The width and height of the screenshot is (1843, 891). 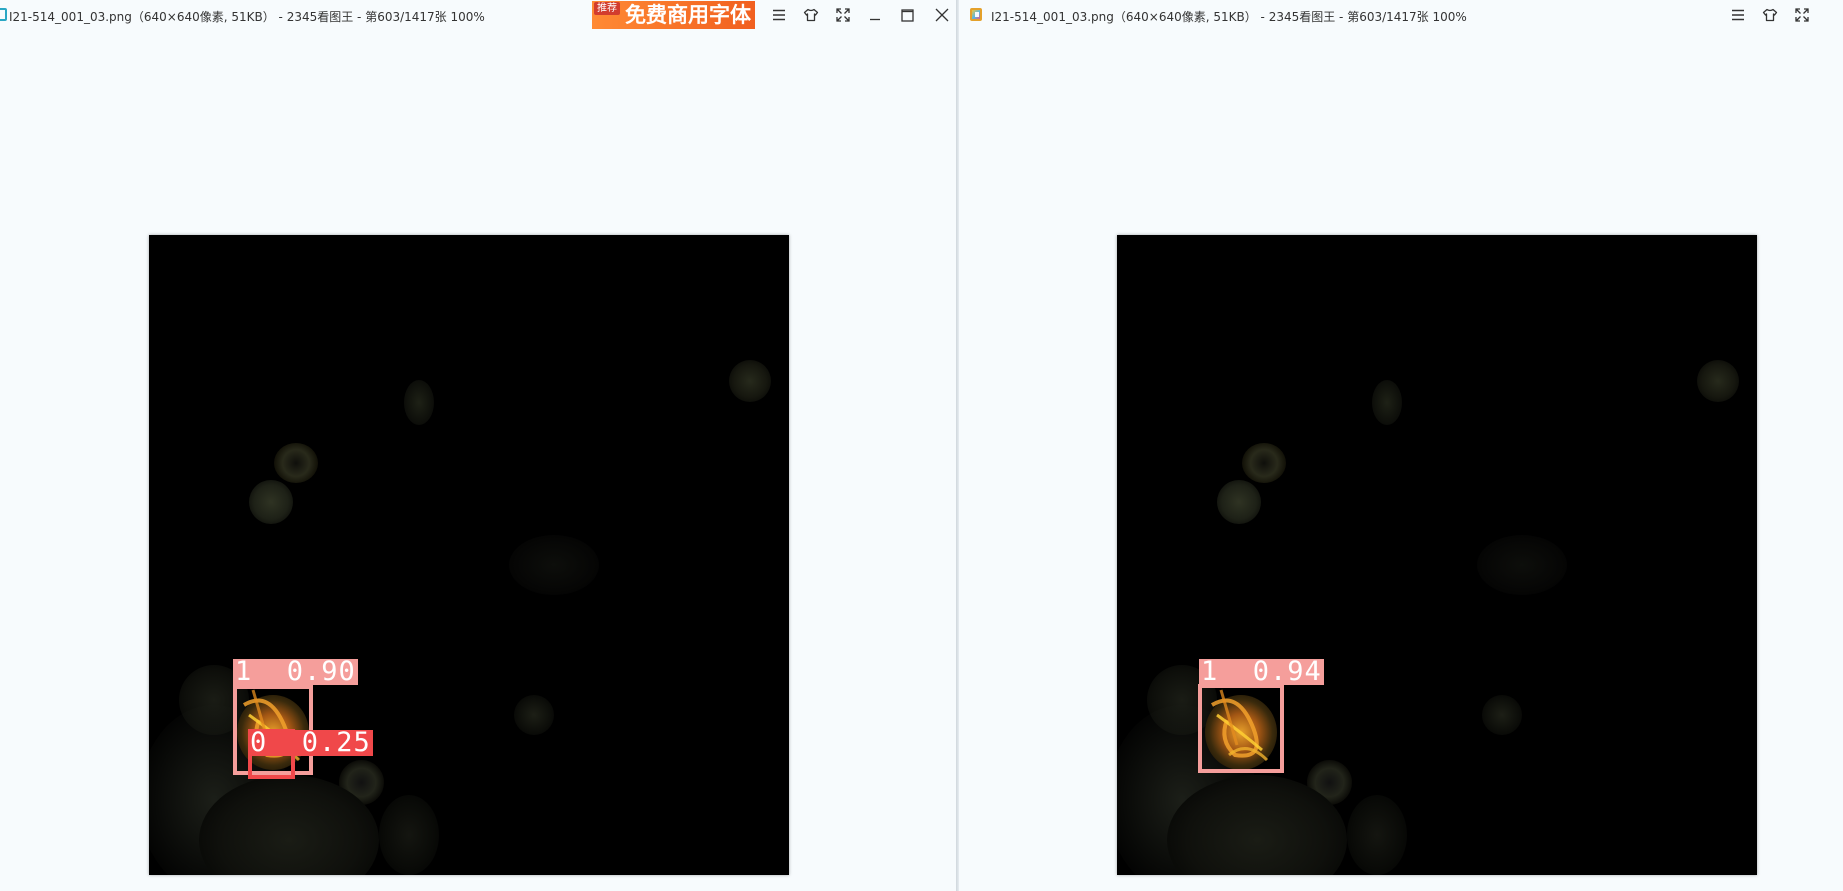 I want to click on ad-tag: 推荐, so click(x=607, y=8).